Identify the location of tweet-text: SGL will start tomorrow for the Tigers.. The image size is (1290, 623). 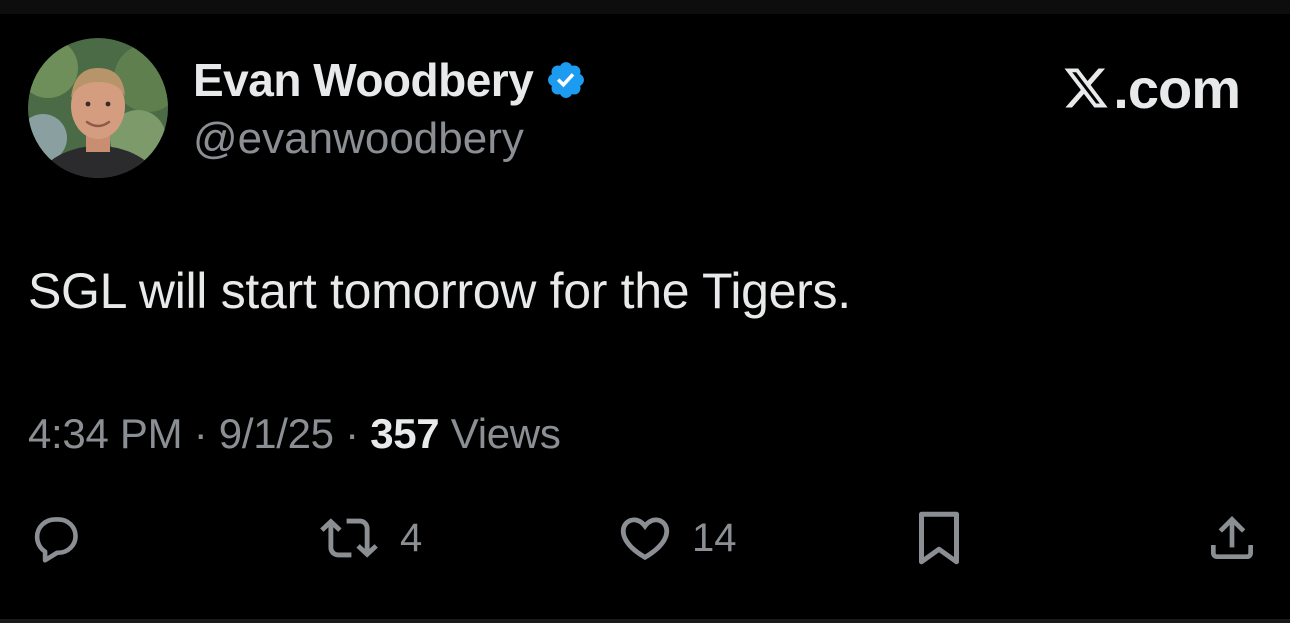
(439, 291).